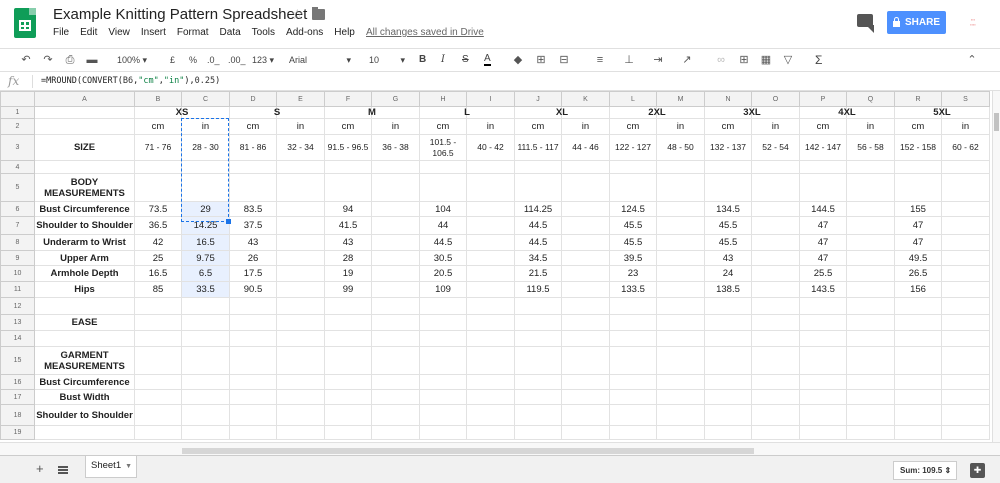 This screenshot has width=1000, height=483. What do you see at coordinates (490, 147) in the screenshot?
I see `cell: 40 - 42` at bounding box center [490, 147].